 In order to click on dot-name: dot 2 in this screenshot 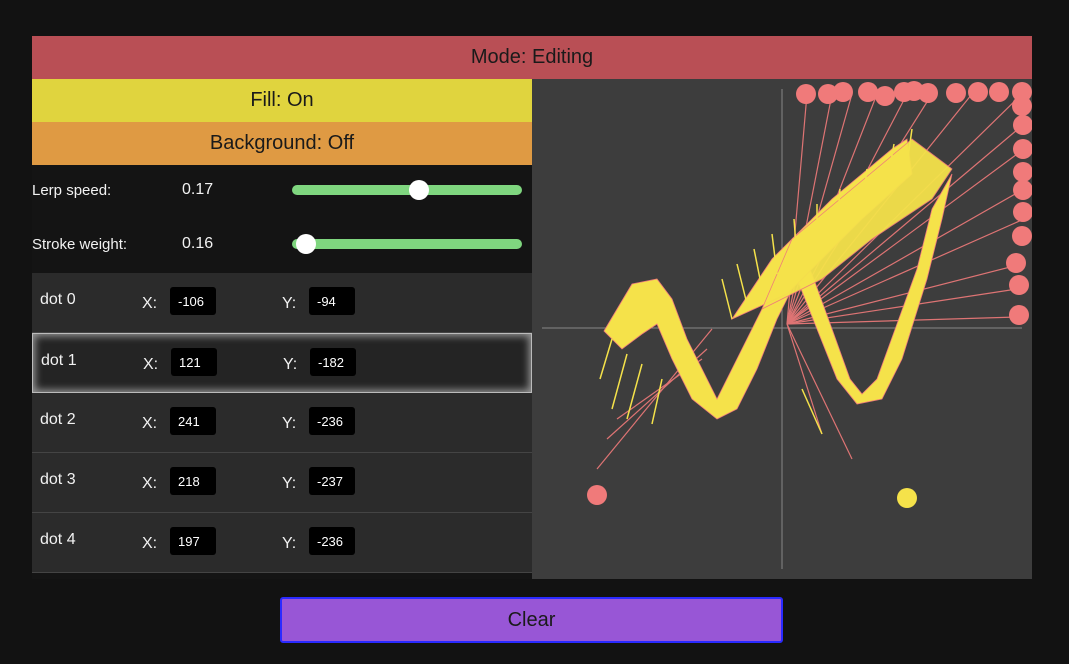, I will do `click(58, 419)`.